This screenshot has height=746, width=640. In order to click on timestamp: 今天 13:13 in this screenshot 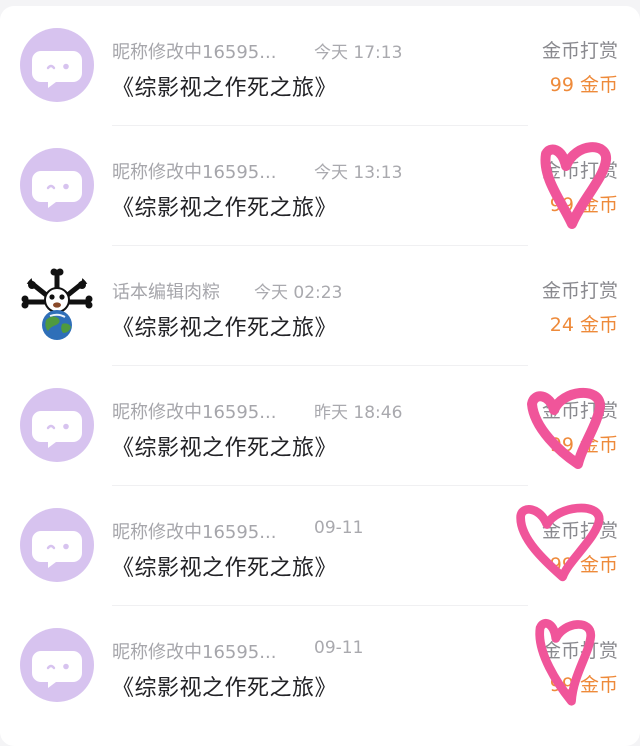, I will do `click(358, 173)`.